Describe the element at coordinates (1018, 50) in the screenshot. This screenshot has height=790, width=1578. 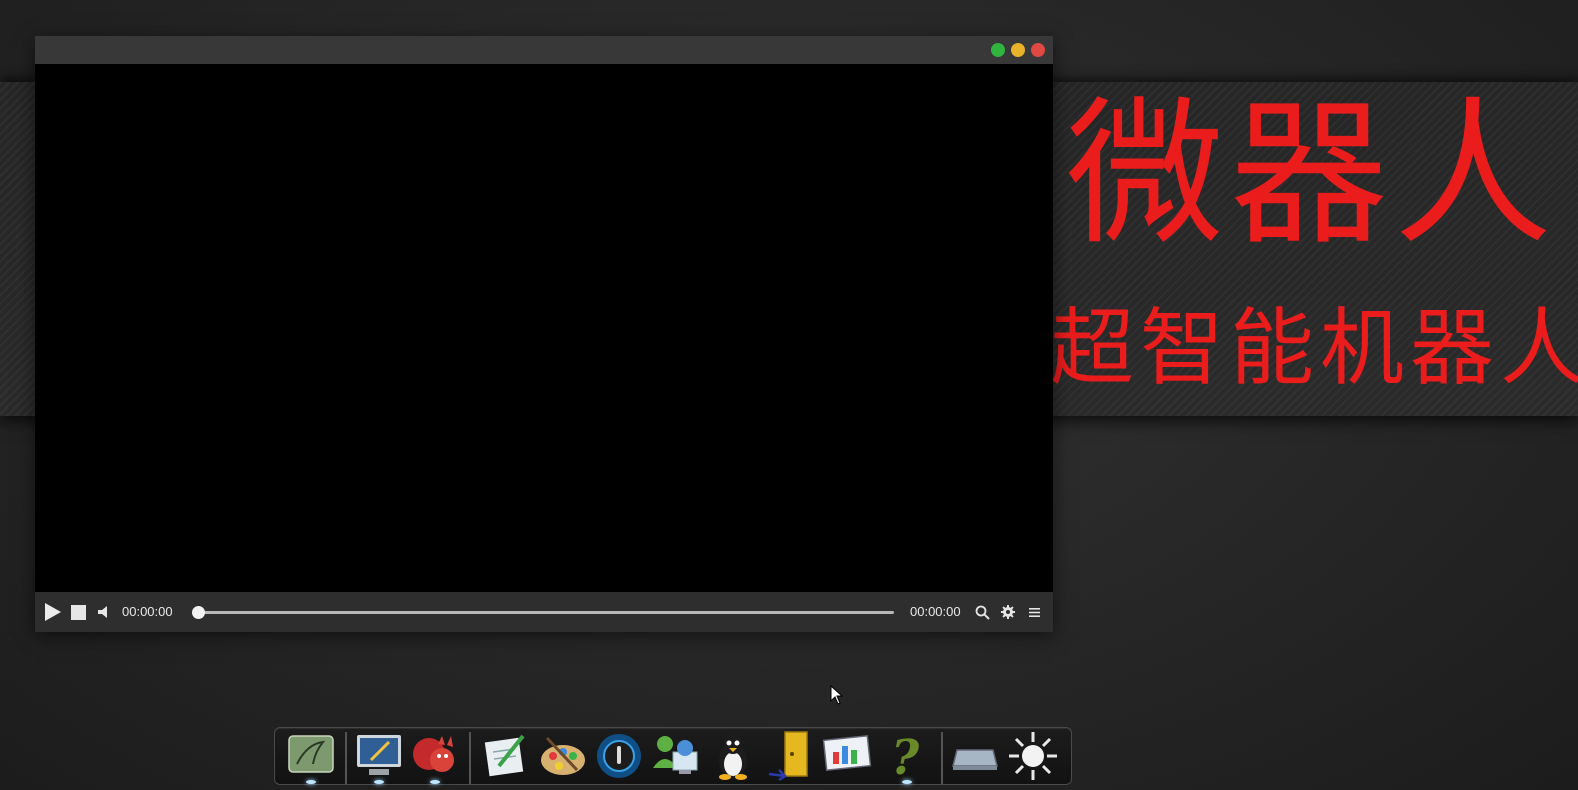
I see `minimize-button` at that location.